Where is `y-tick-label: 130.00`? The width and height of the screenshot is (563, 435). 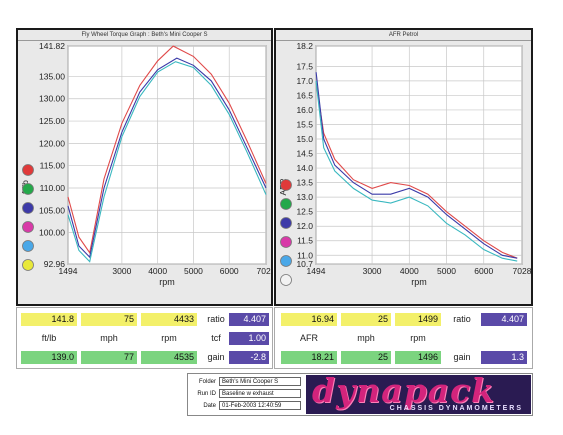
y-tick-label: 130.00 is located at coordinates (52, 99).